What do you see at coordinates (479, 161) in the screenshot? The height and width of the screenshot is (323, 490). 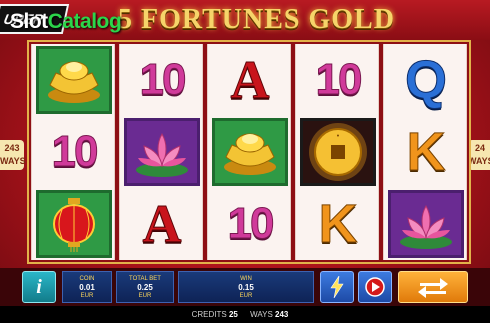 I see `ways-right-label: WAYS` at bounding box center [479, 161].